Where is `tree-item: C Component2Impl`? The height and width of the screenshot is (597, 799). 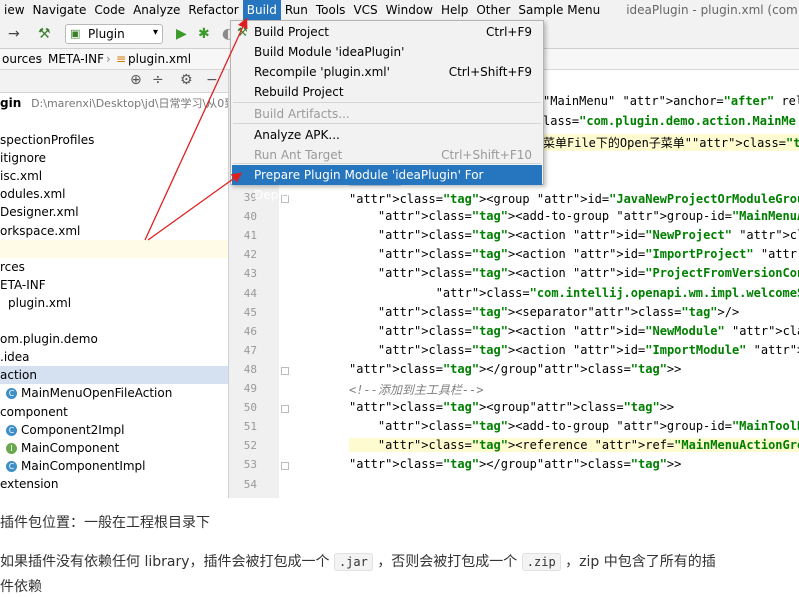
tree-item: C Component2Impl is located at coordinates (114, 430).